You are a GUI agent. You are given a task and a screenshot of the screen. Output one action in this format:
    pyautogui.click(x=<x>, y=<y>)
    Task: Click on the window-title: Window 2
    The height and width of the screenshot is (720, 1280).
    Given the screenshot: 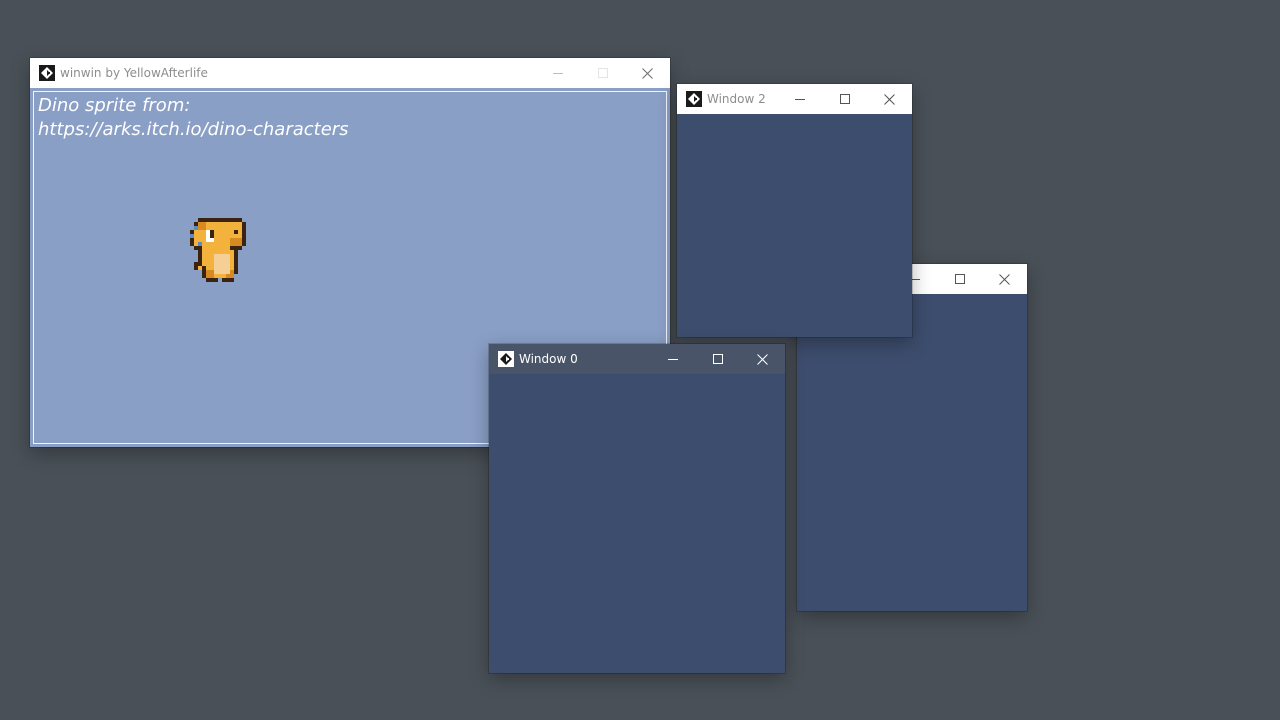 What is the action you would take?
    pyautogui.click(x=736, y=99)
    